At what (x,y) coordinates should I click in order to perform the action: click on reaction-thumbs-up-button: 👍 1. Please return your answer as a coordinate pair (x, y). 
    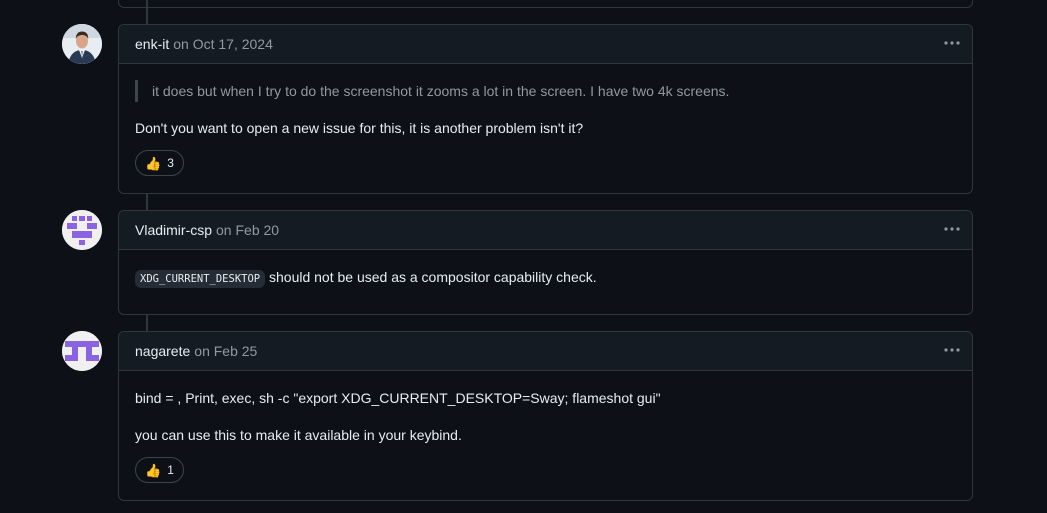
    Looking at the image, I should click on (159, 470).